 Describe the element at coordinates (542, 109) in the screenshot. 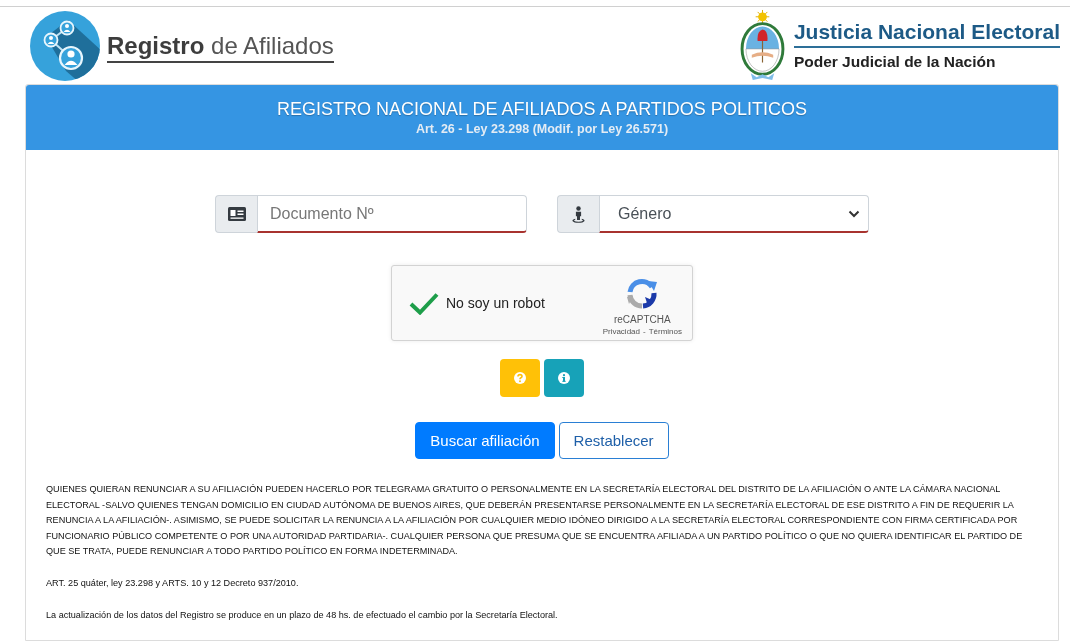

I see `panel-title: REGISTRO NACIONAL DE AFILIADOS A PARTIDOS POLITICOS` at that location.